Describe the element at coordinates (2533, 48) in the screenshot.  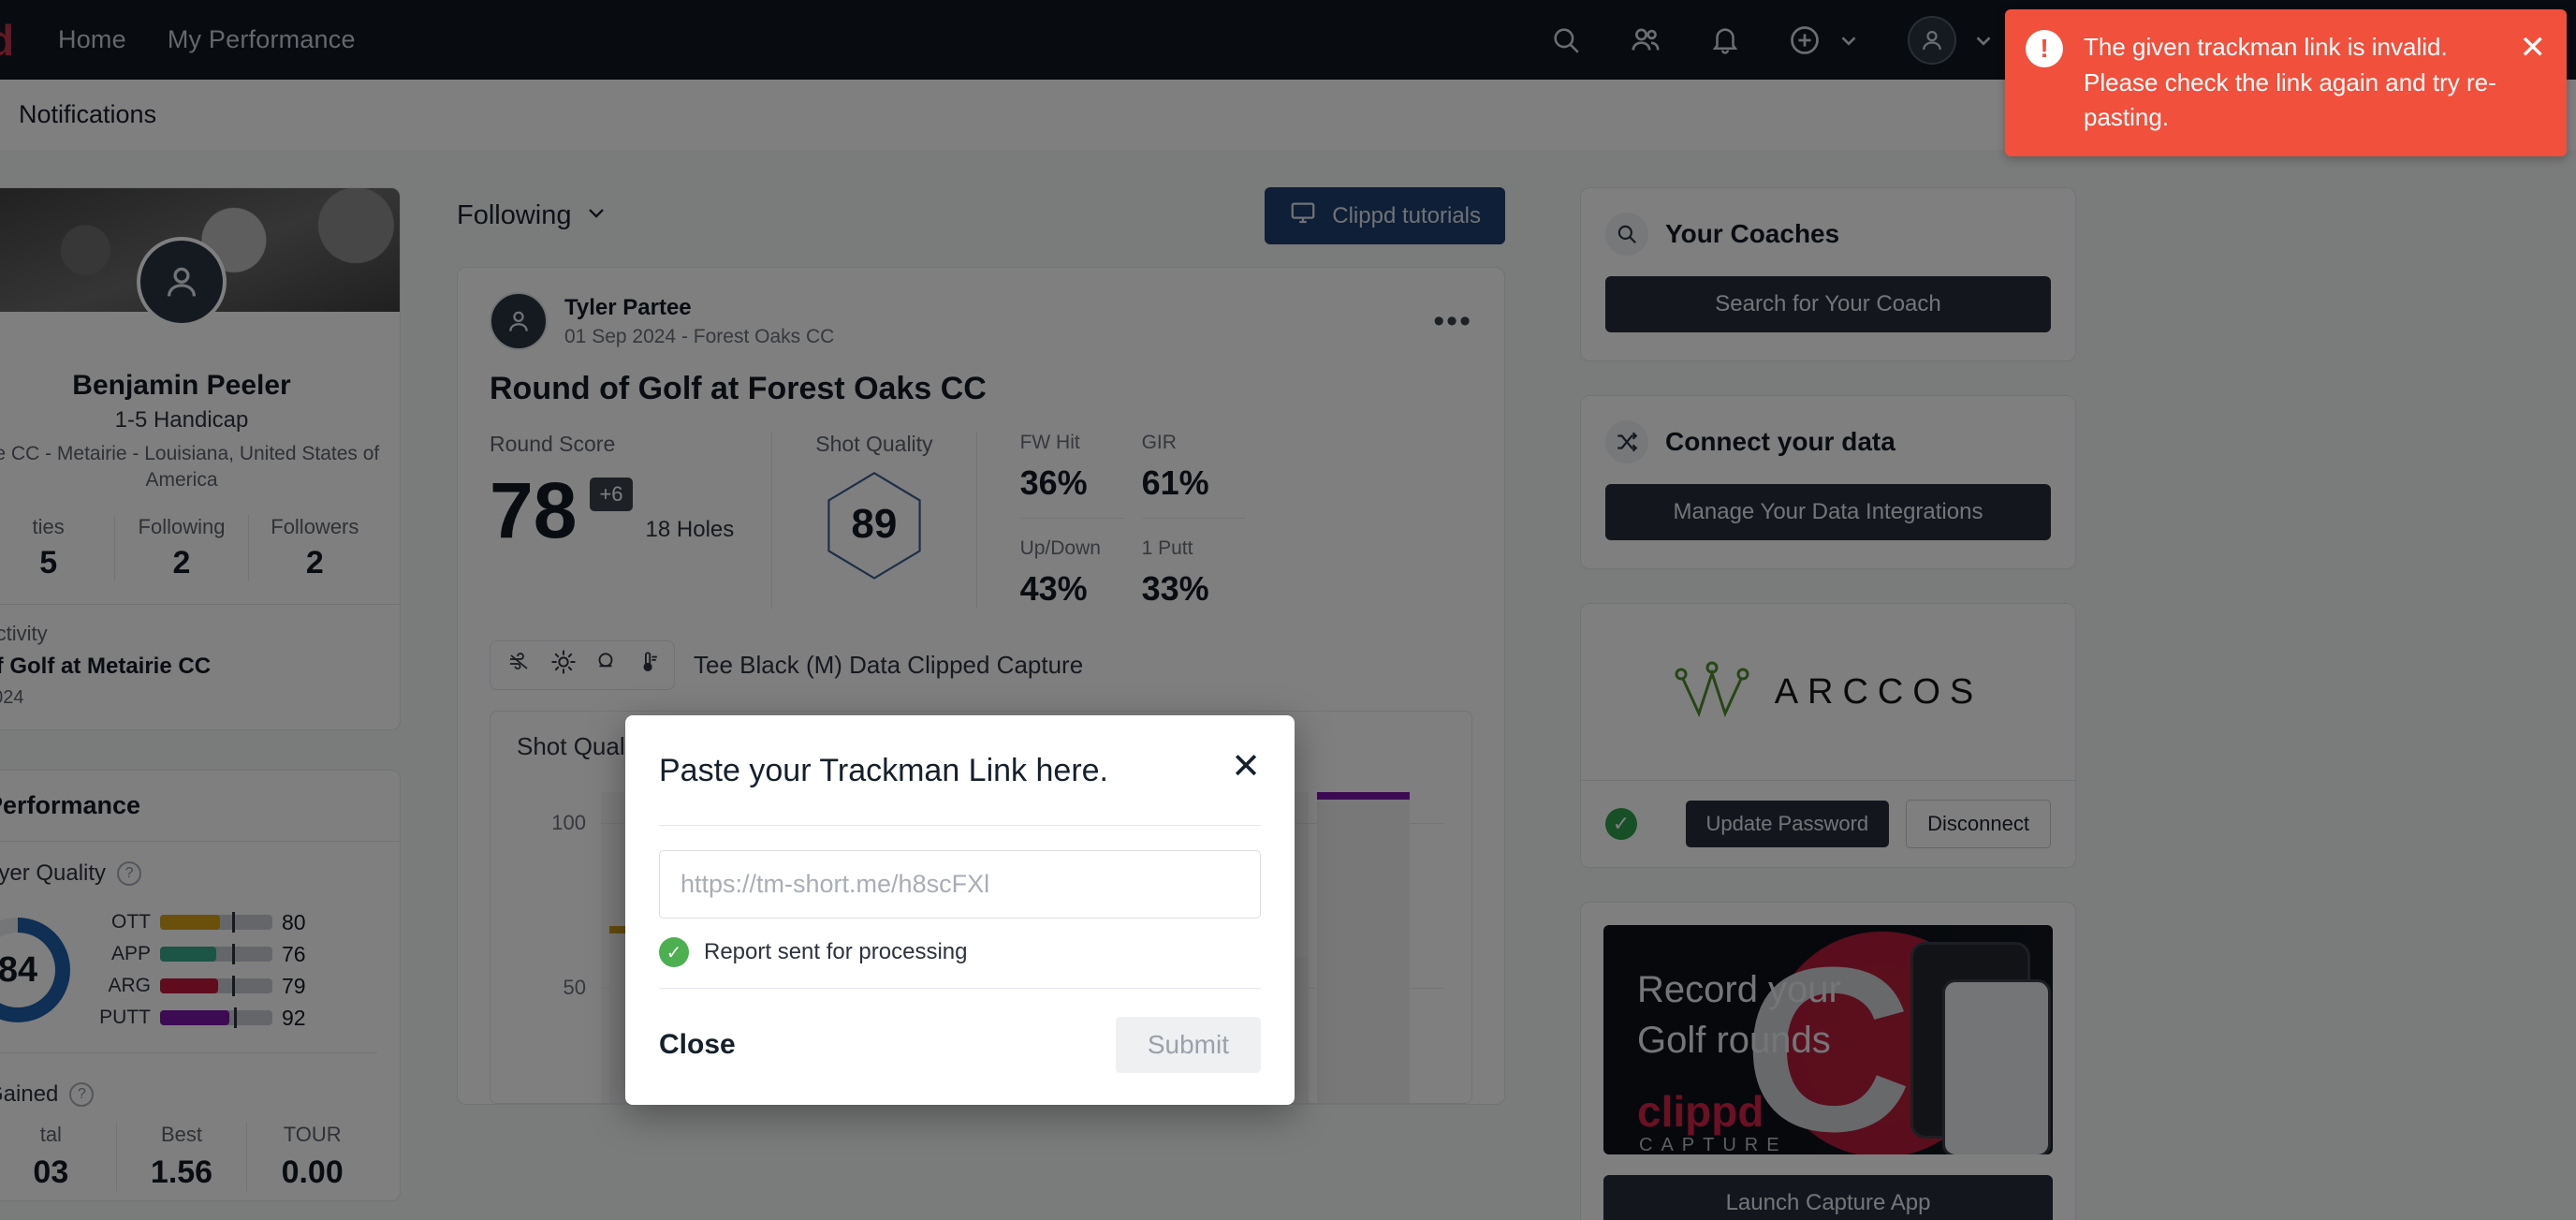
I see `toast-close-icon: ✕` at that location.